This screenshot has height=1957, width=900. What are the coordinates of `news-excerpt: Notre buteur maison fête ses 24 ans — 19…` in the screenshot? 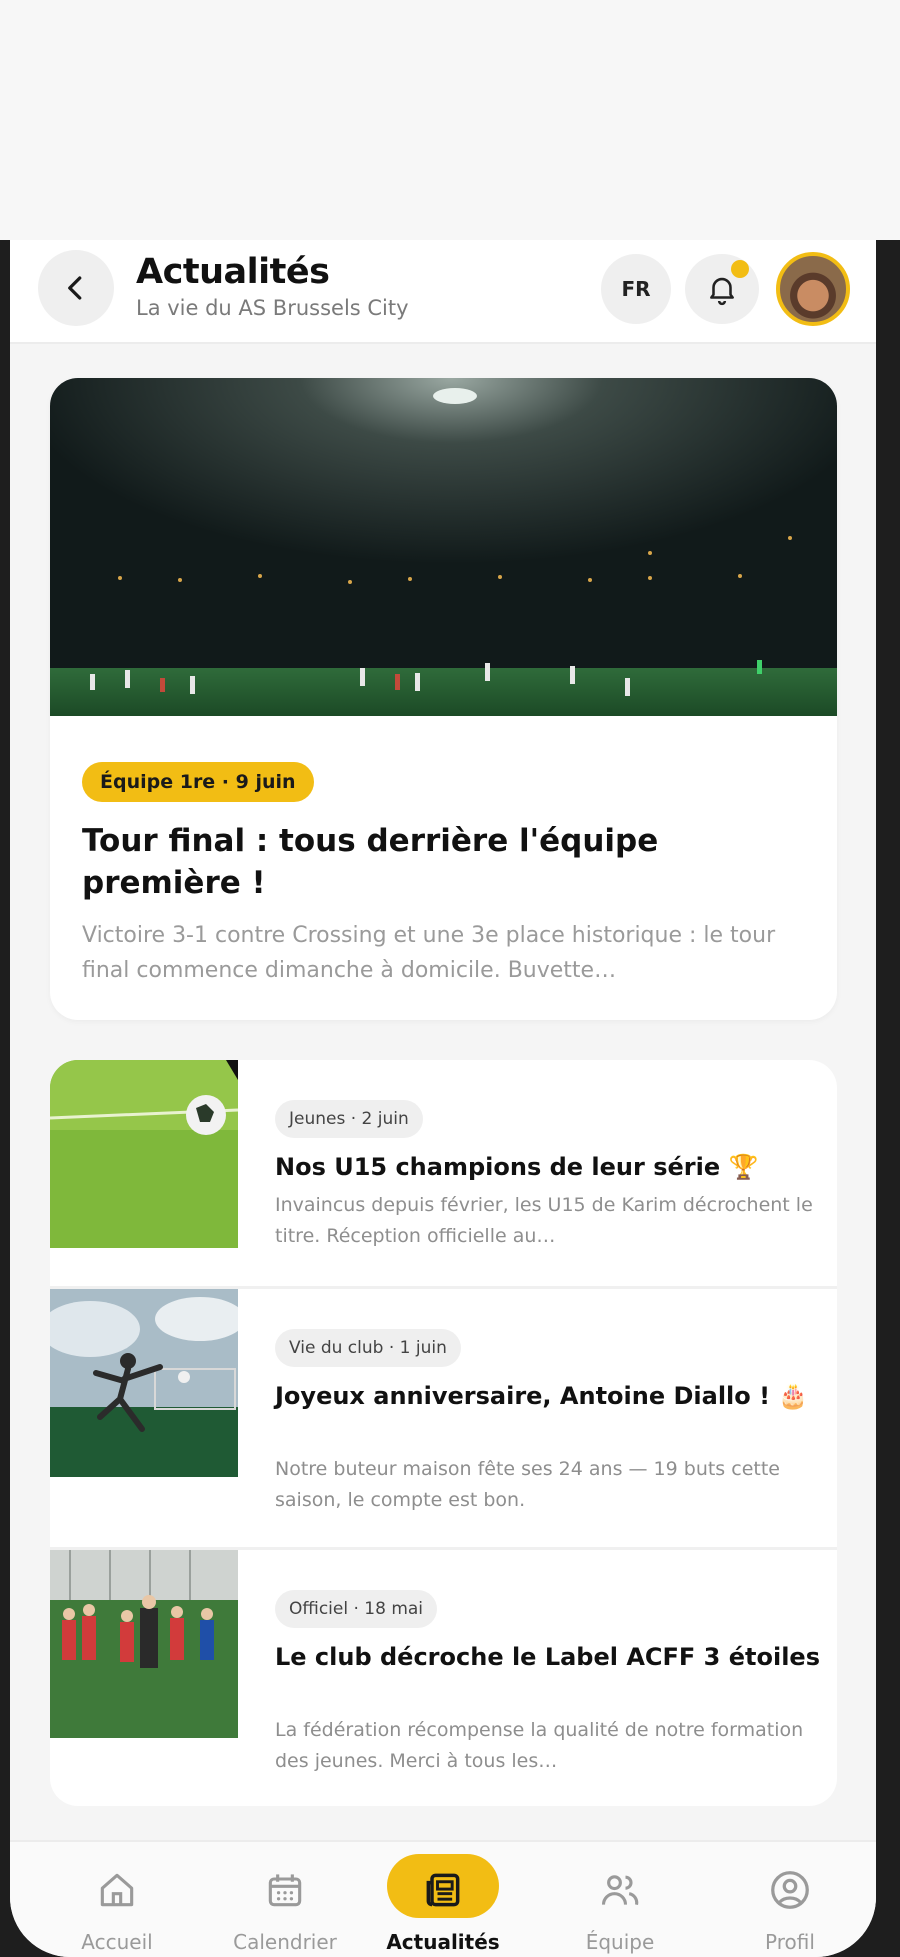 It's located at (527, 1484).